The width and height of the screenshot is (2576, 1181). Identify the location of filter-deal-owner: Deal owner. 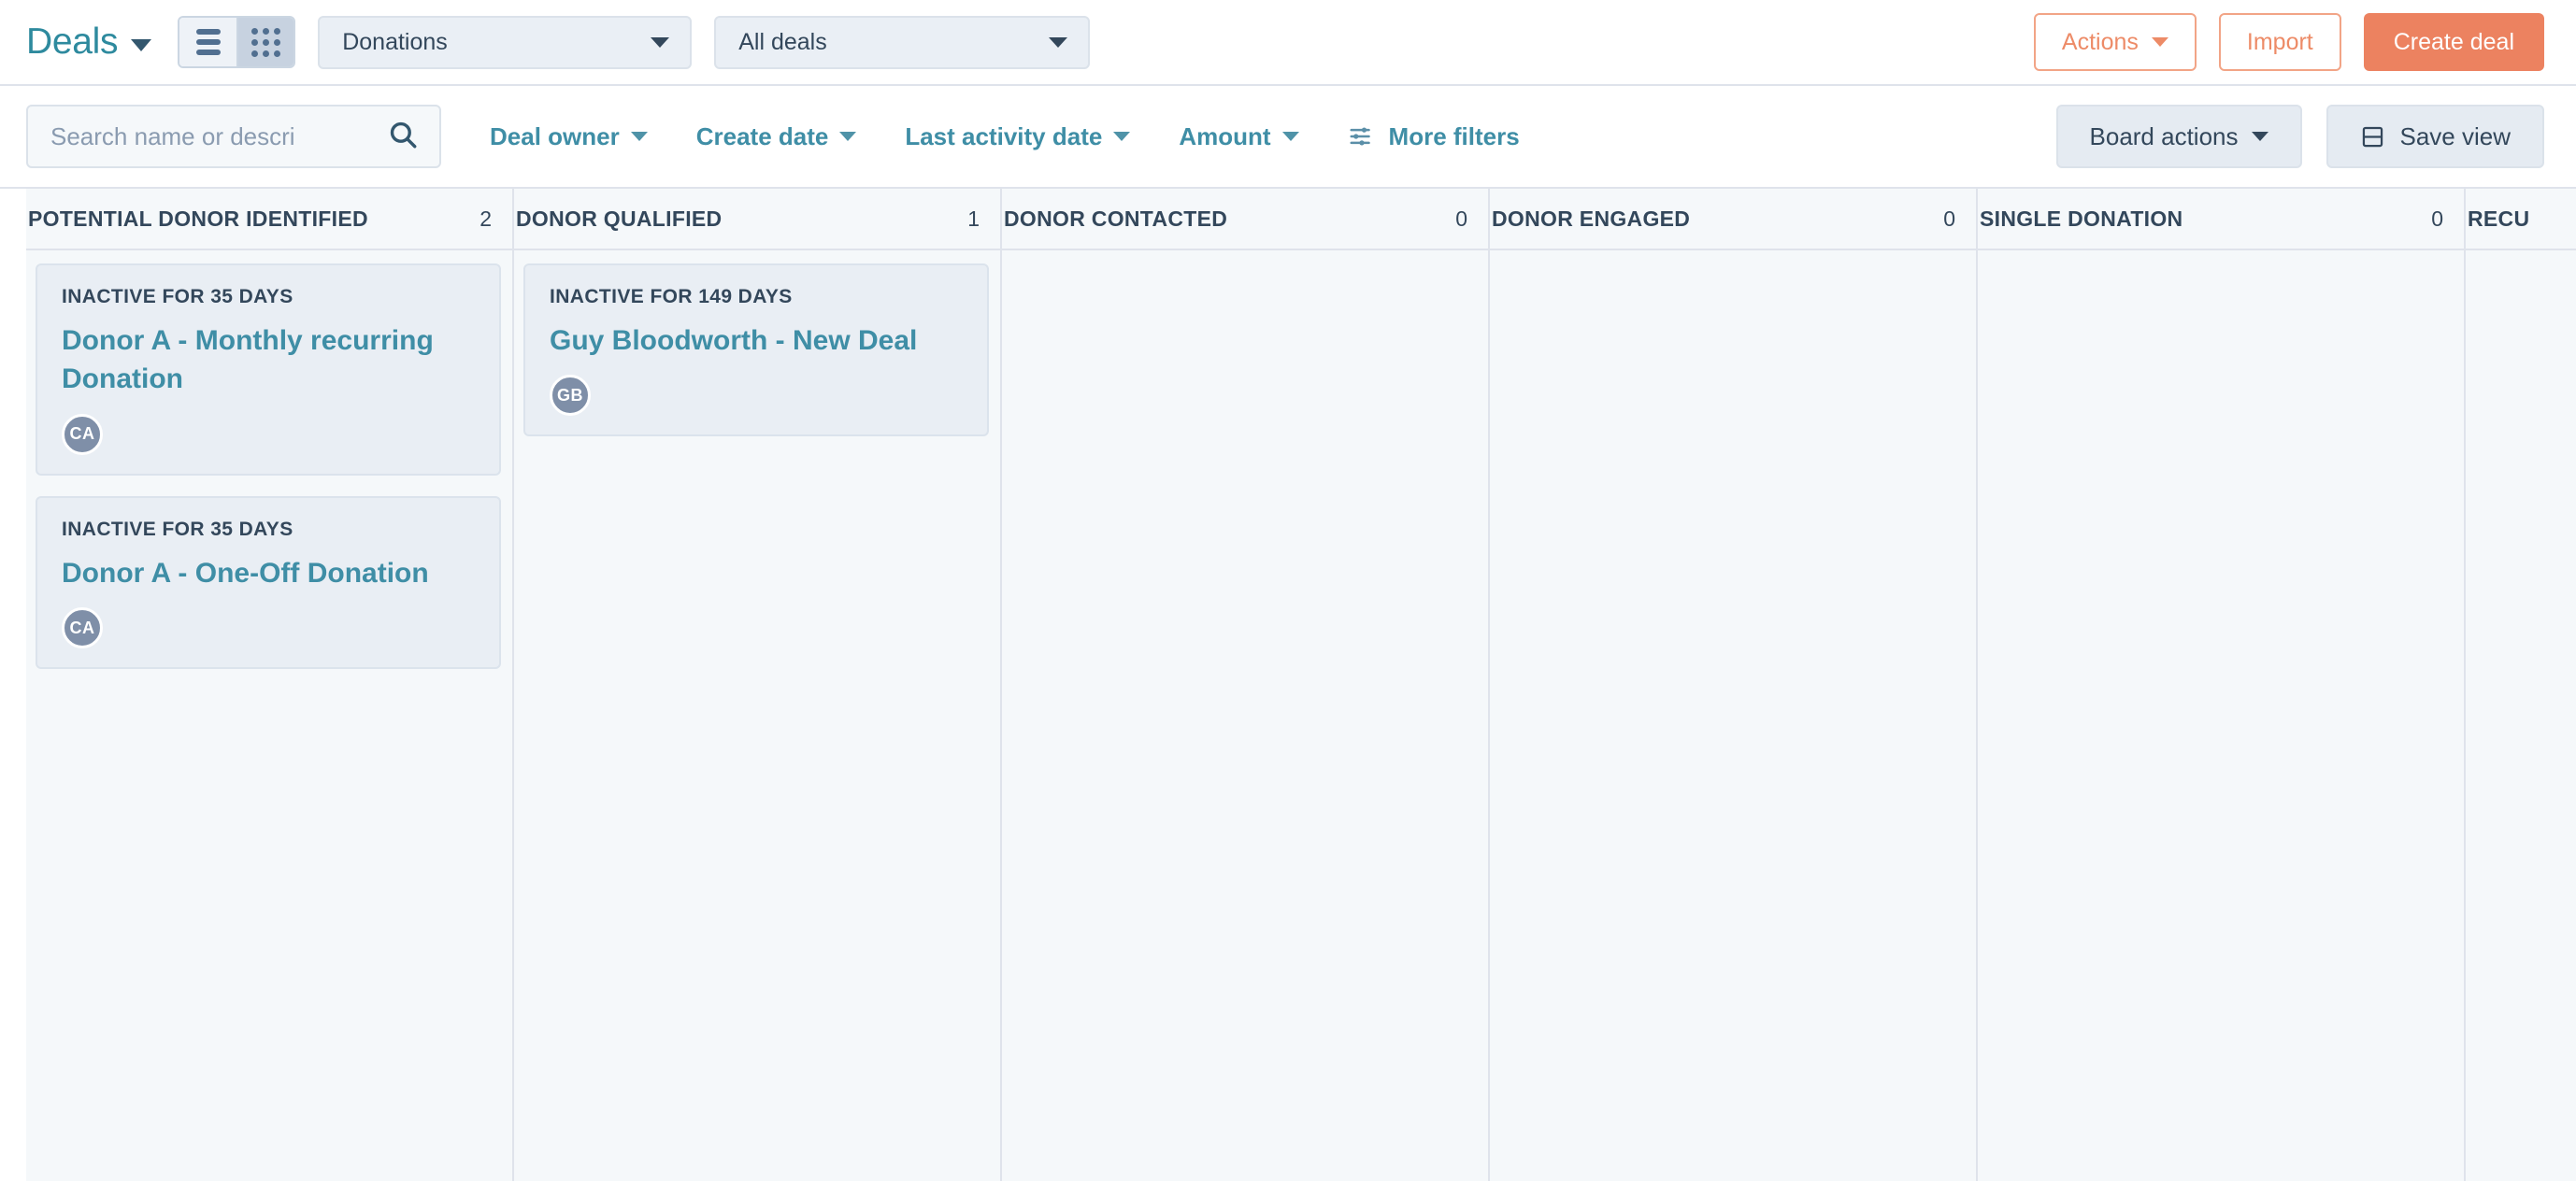
(569, 136).